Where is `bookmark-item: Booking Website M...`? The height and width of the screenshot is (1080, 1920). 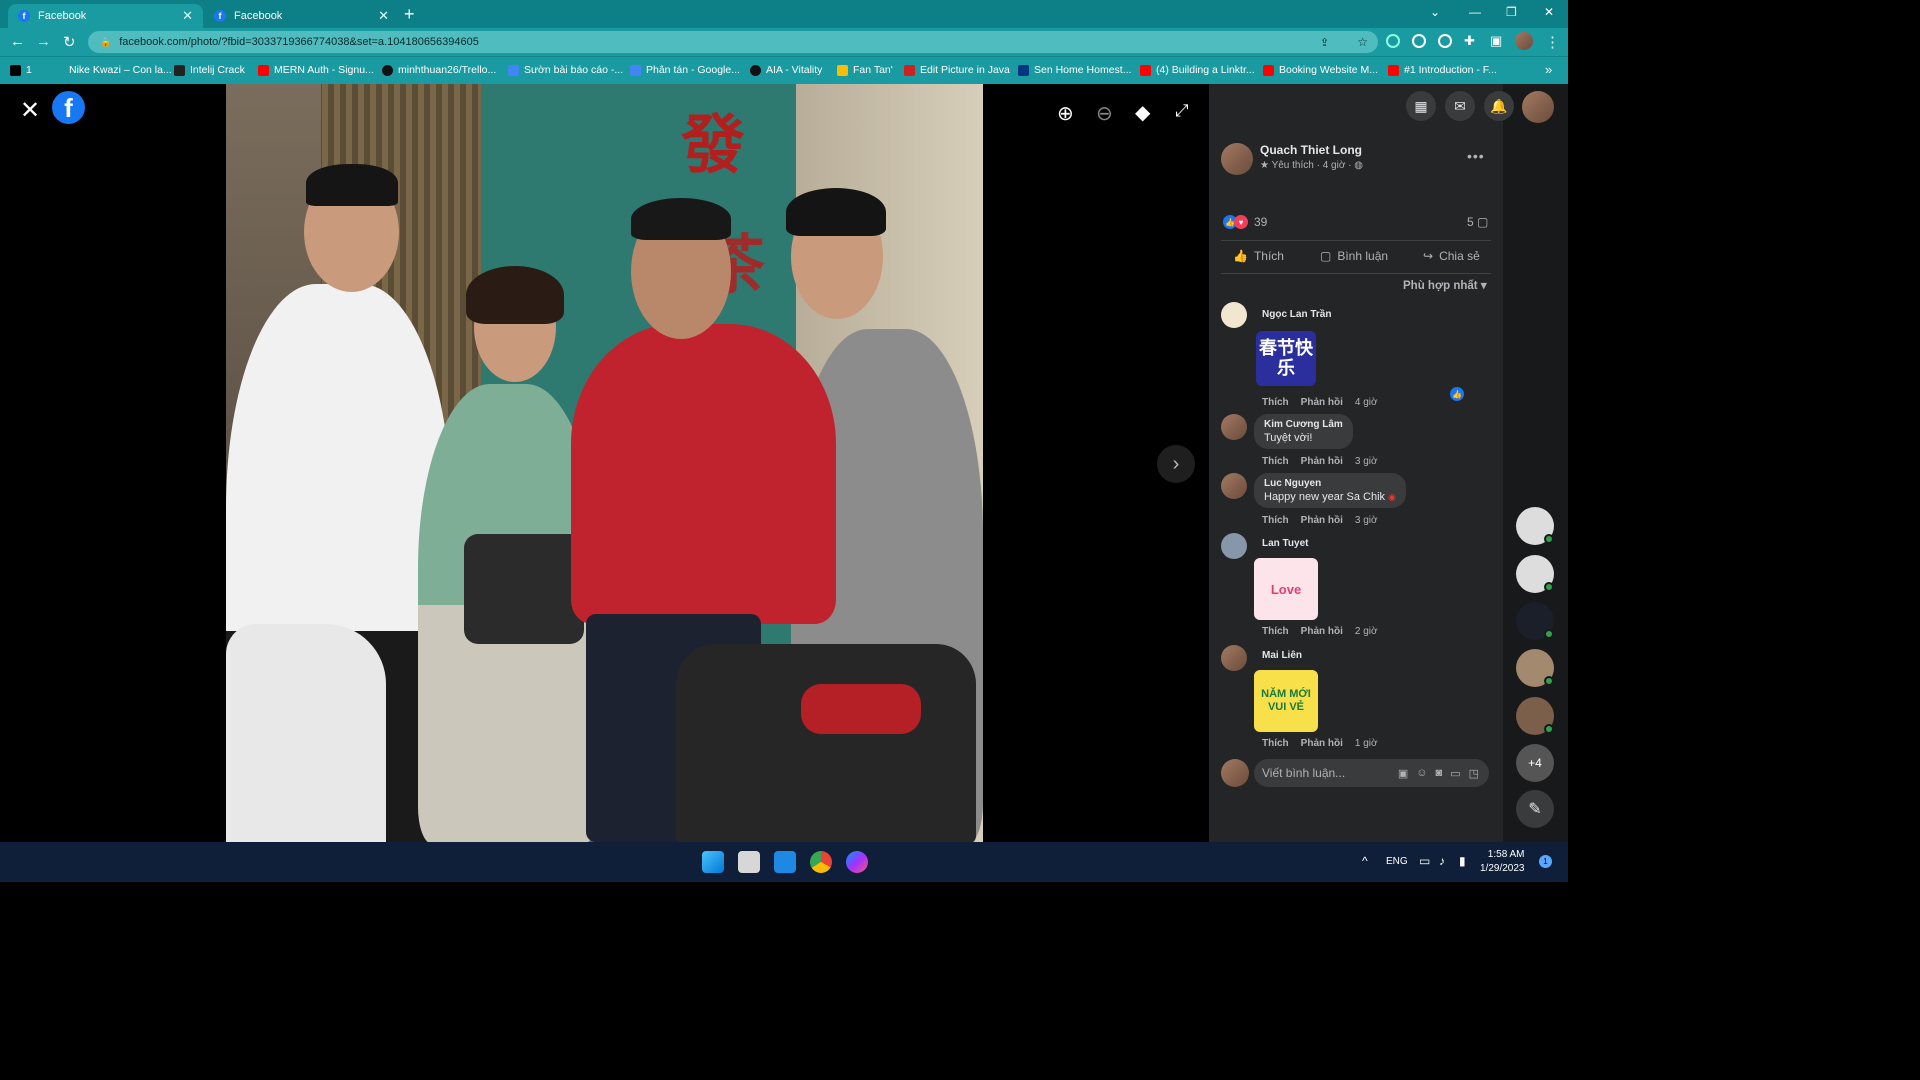 bookmark-item: Booking Website M... is located at coordinates (1320, 70).